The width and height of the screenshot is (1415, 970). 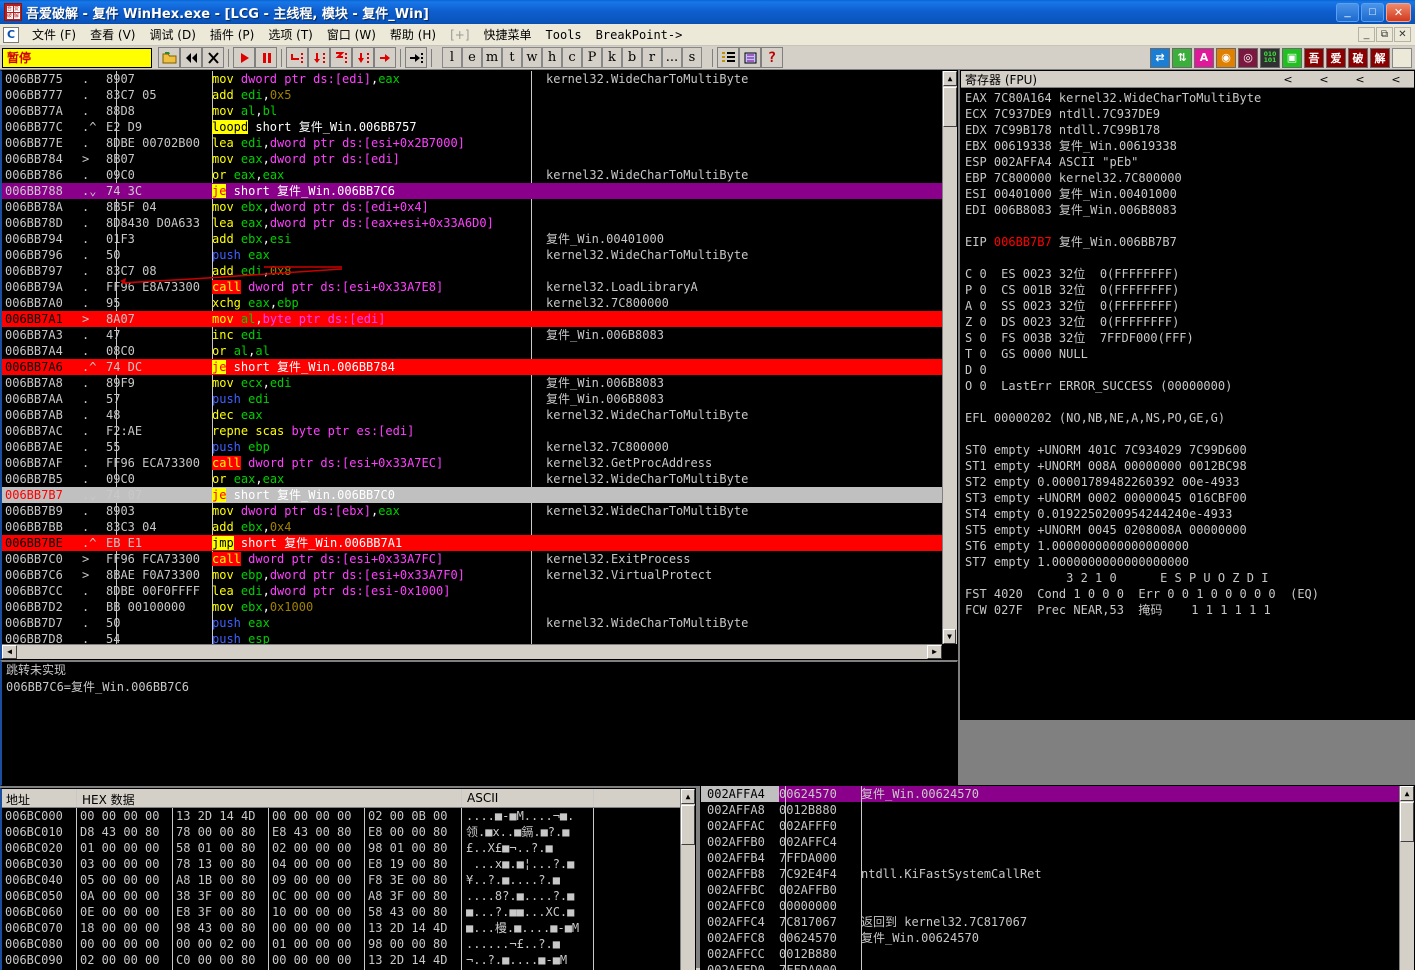 What do you see at coordinates (1288, 79) in the screenshot?
I see `chevron-left-icon-1: <` at bounding box center [1288, 79].